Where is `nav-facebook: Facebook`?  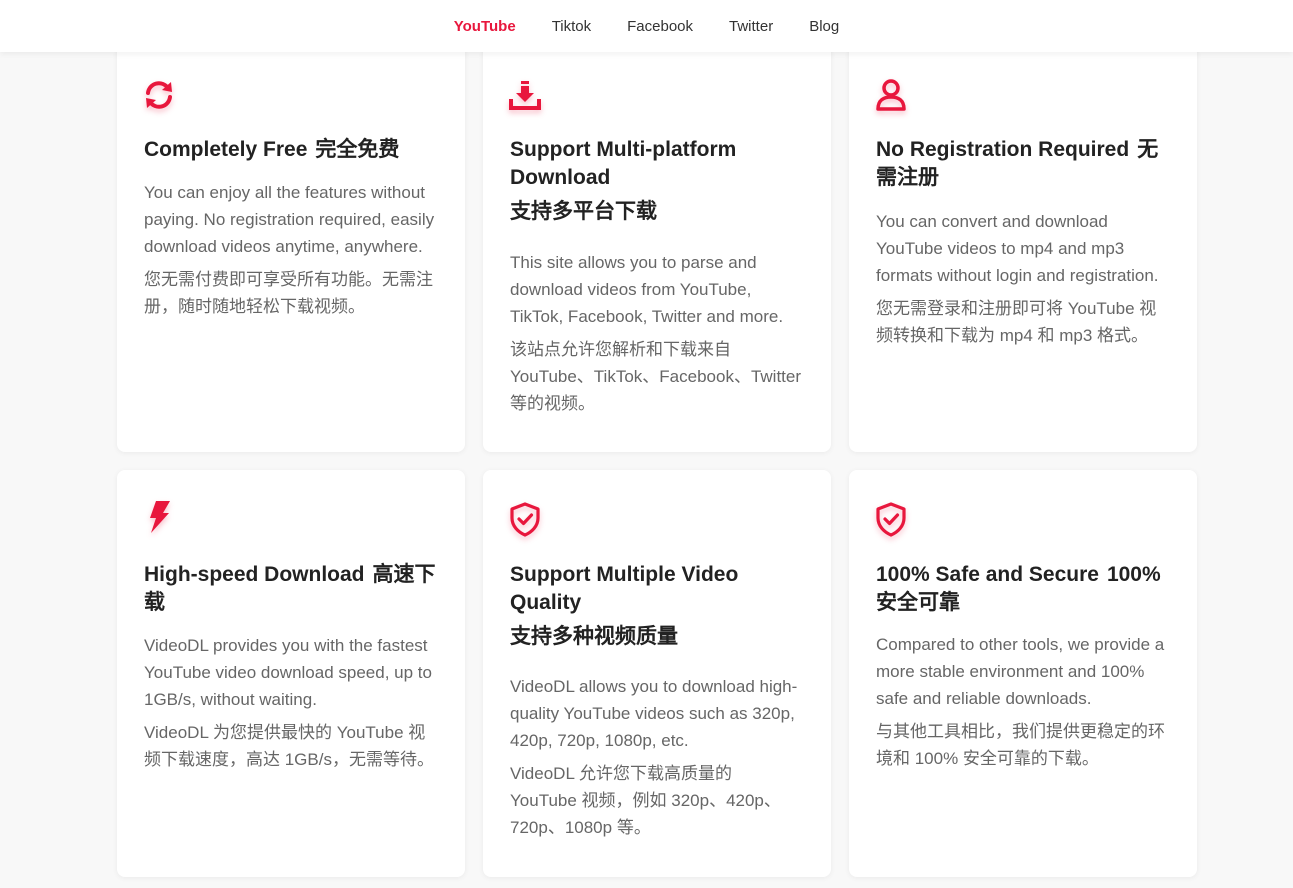 nav-facebook: Facebook is located at coordinates (660, 26).